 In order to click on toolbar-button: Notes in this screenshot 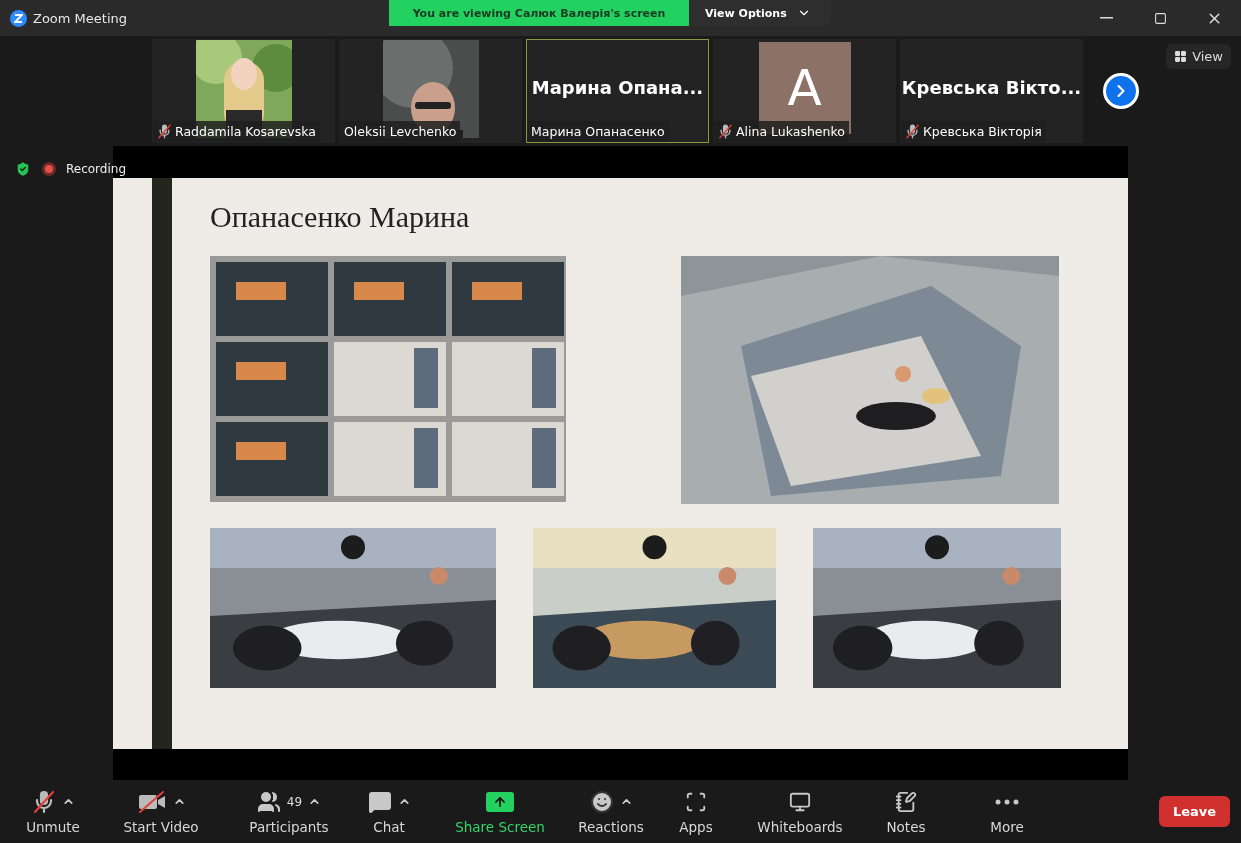, I will do `click(906, 811)`.